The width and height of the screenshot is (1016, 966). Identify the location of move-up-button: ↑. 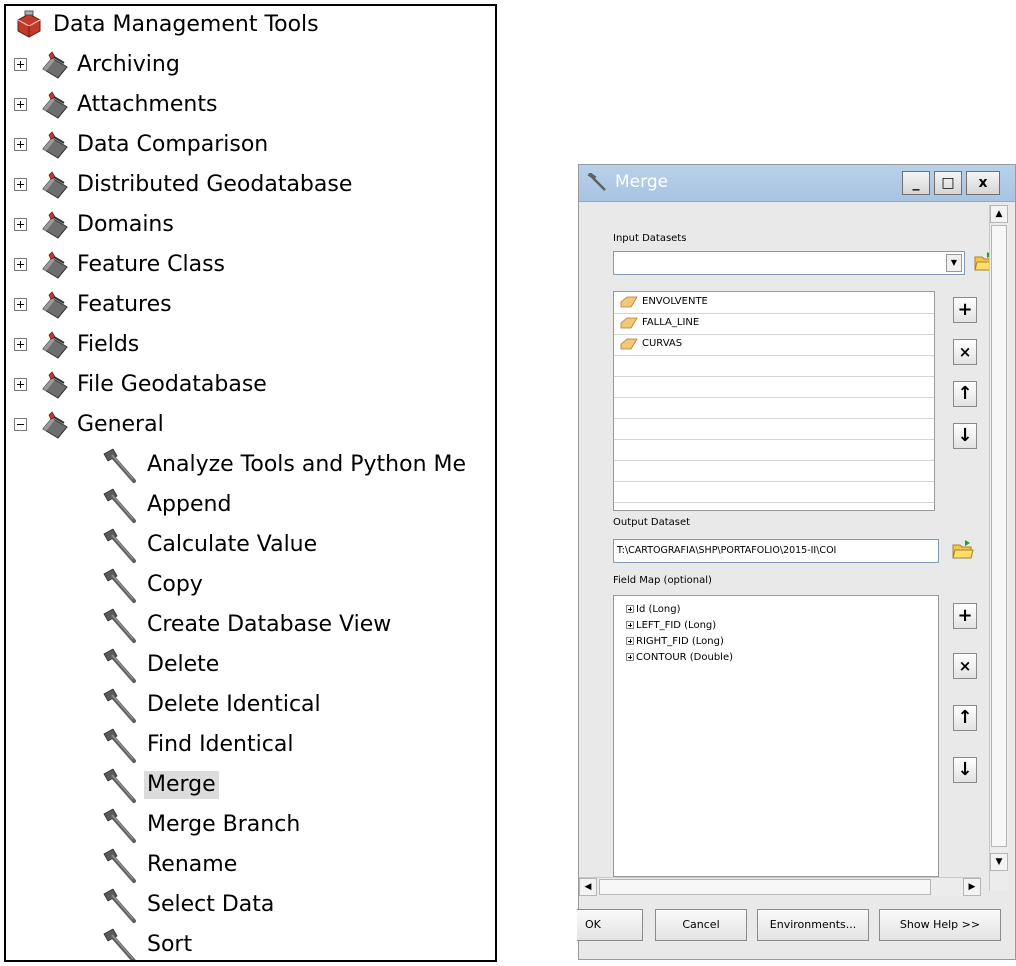
(965, 394).